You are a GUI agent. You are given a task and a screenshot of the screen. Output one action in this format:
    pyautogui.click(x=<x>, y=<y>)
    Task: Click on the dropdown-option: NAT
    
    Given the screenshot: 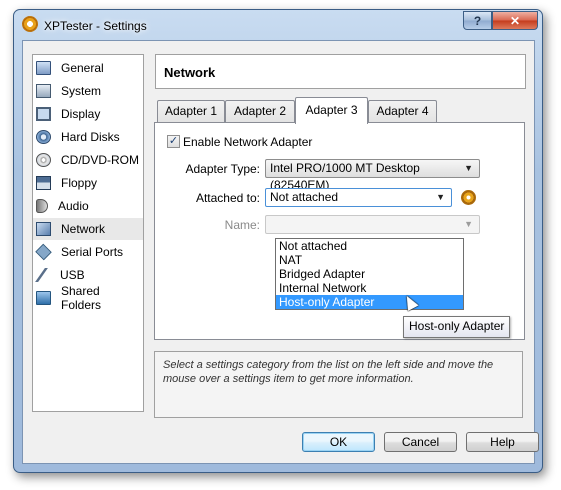 What is the action you would take?
    pyautogui.click(x=369, y=260)
    